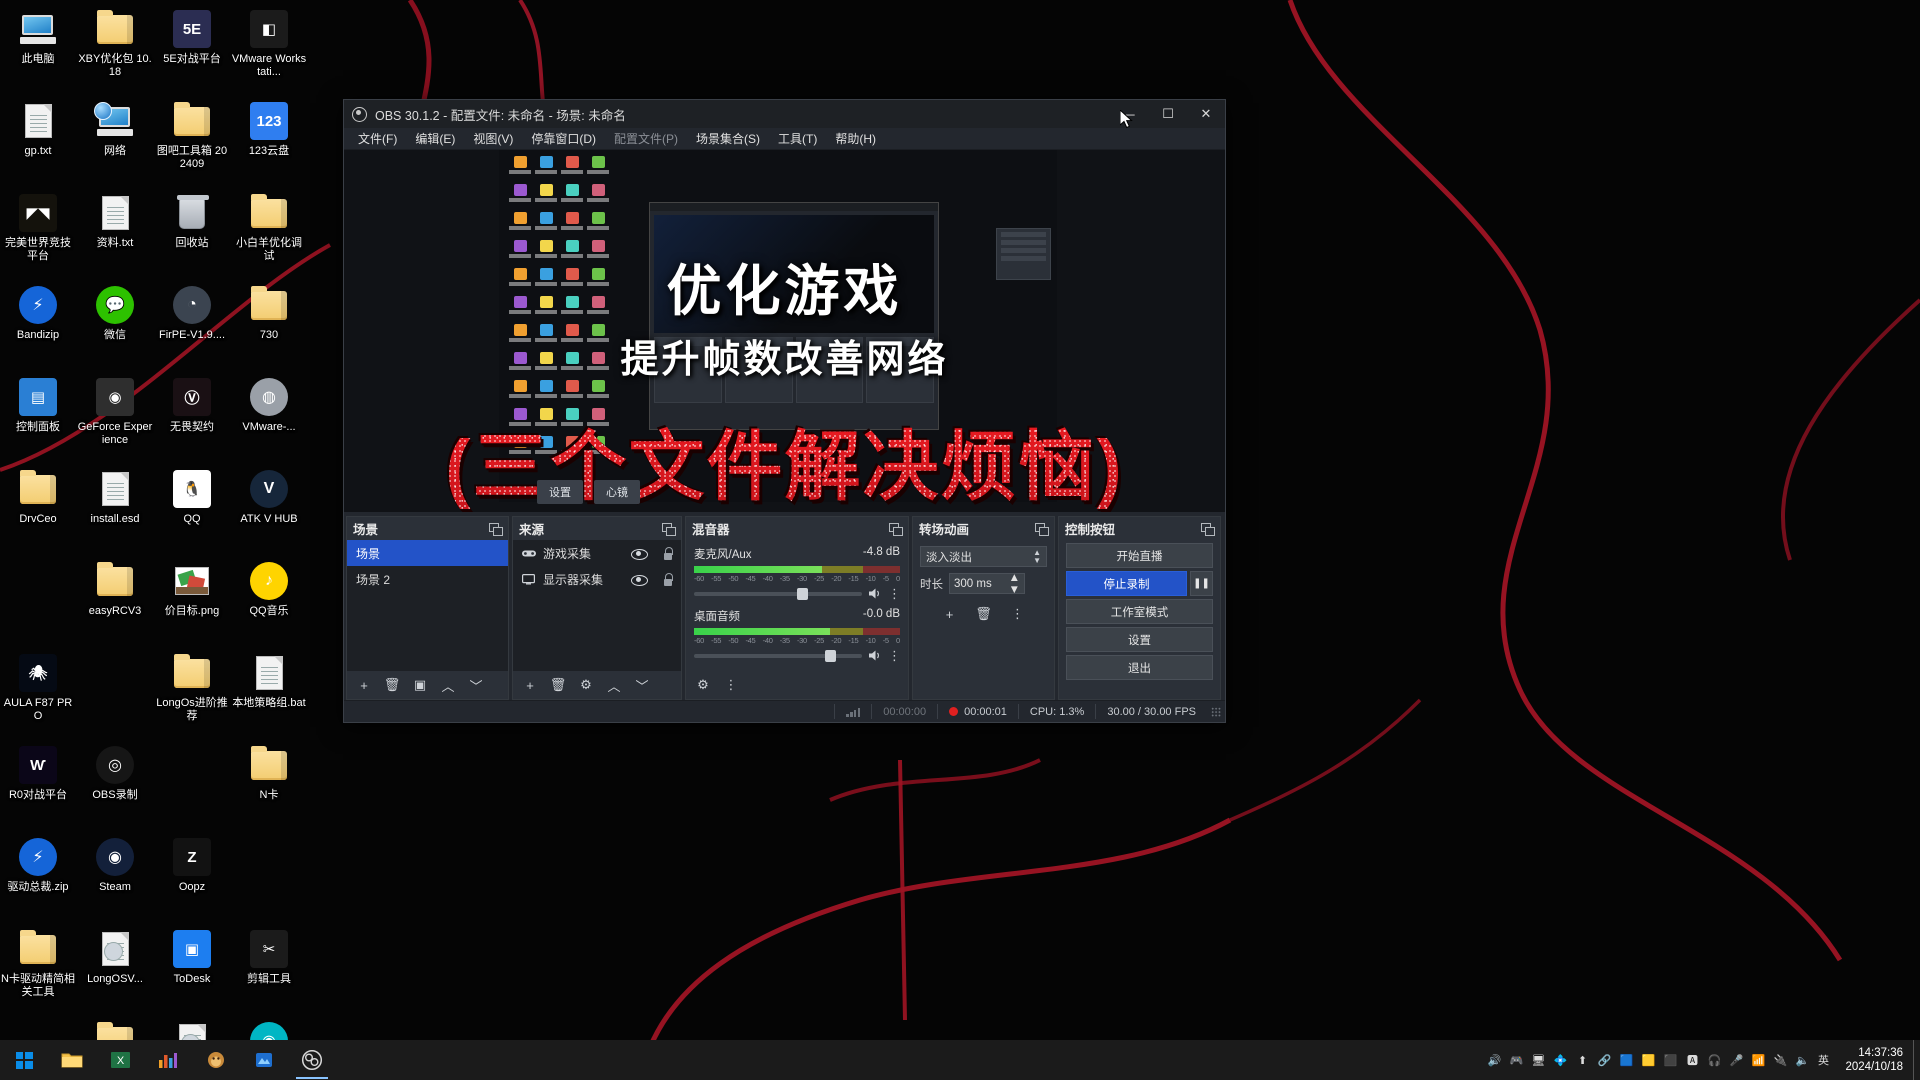 The image size is (1920, 1080). What do you see at coordinates (1139, 555) in the screenshot?
I see `control-button-0: 开始直播` at bounding box center [1139, 555].